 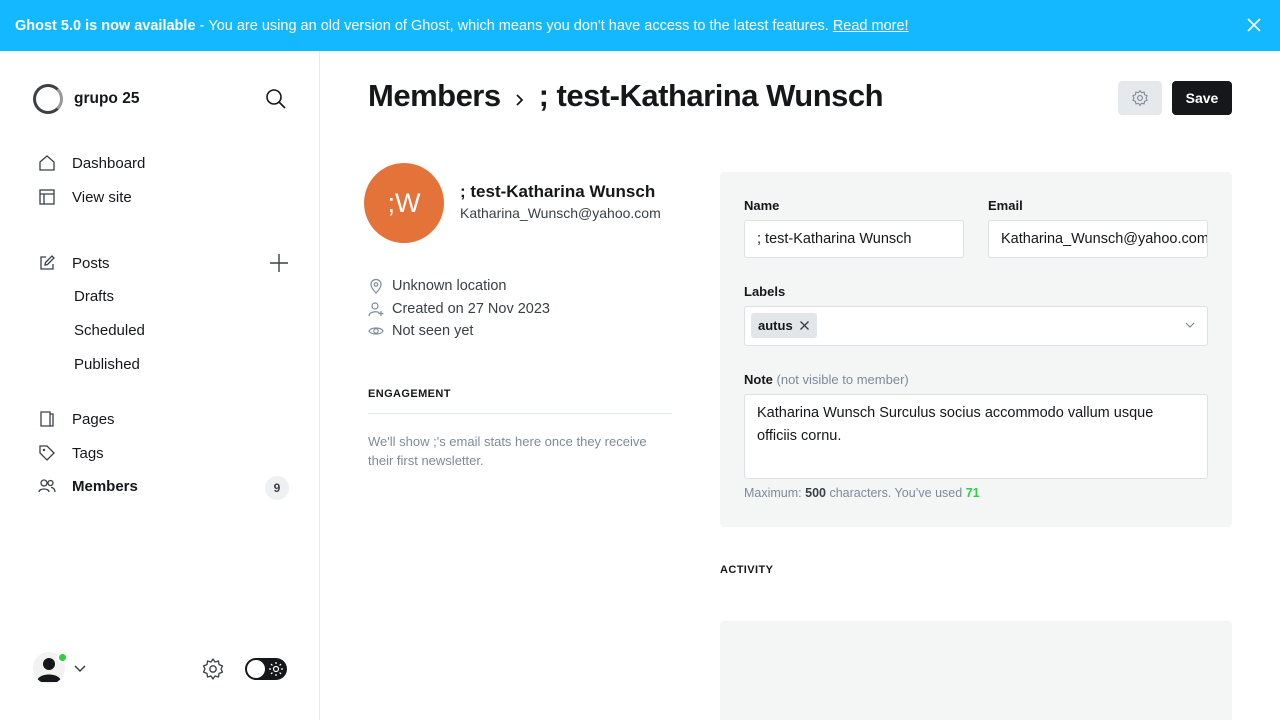 I want to click on member-avatar: ;W, so click(x=404, y=203).